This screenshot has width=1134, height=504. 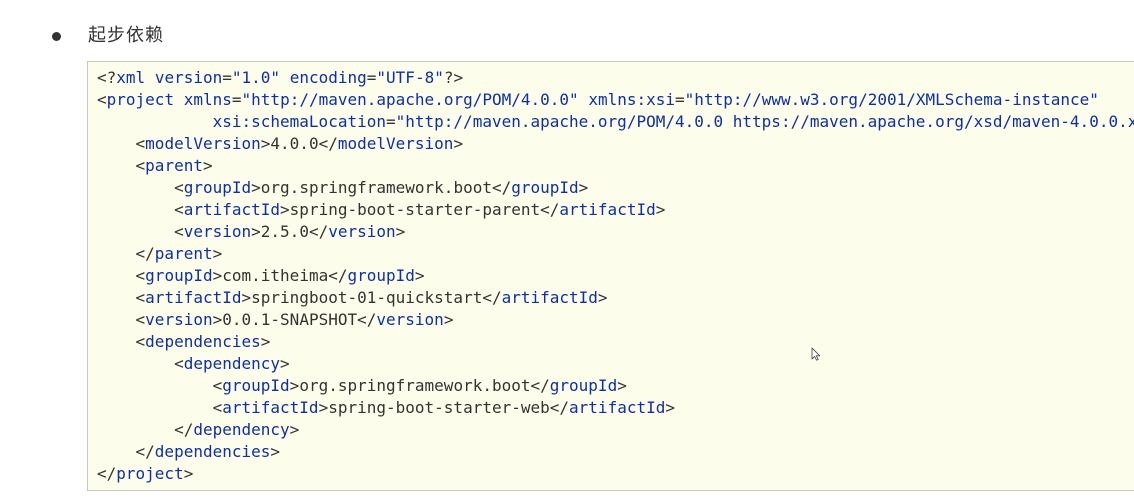 I want to click on xml-text-token: 2.5.0, so click(x=284, y=231).